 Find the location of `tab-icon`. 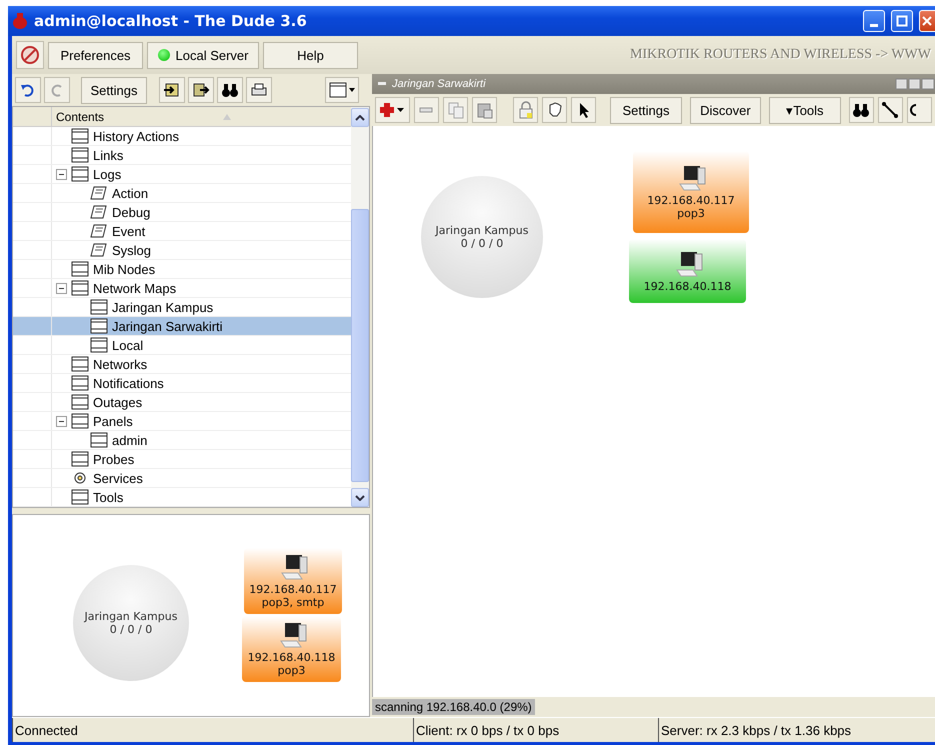

tab-icon is located at coordinates (382, 84).